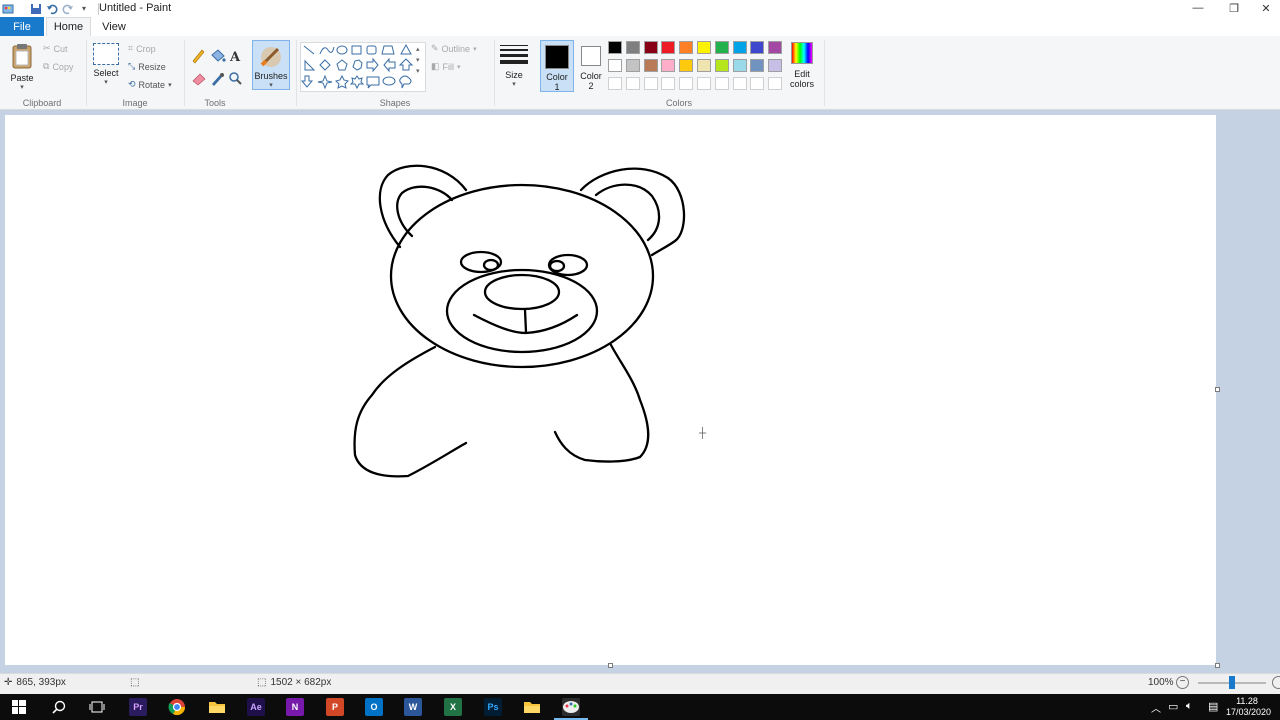  I want to click on paste-dropdown-icon: ▾, so click(22, 87).